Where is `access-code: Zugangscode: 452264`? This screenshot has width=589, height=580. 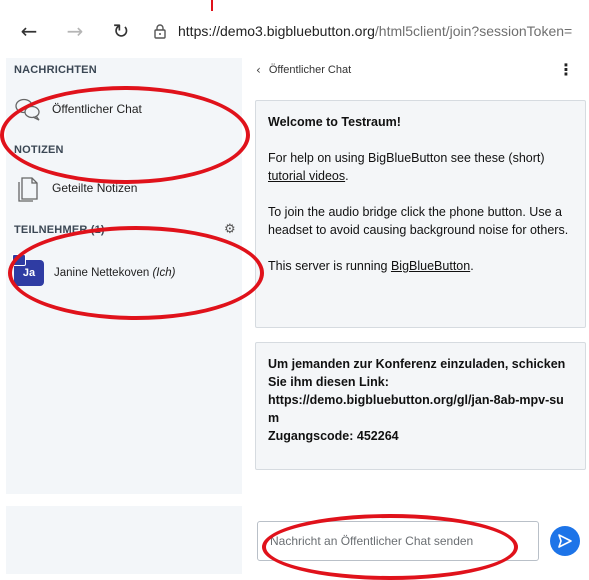
access-code: Zugangscode: 452264 is located at coordinates (333, 436).